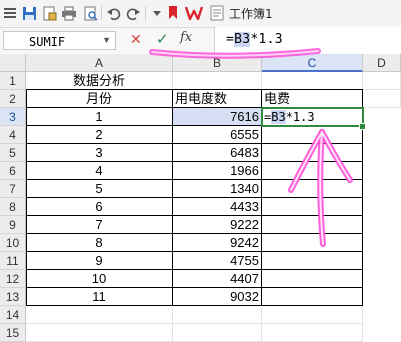 The width and height of the screenshot is (401, 342). What do you see at coordinates (99, 297) in the screenshot?
I see `cell-month: 11` at bounding box center [99, 297].